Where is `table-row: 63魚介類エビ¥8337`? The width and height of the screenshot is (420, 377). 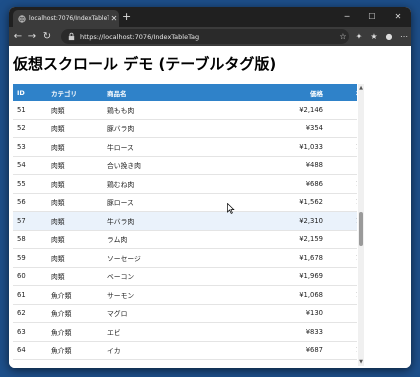
table-row: 63魚介類エビ¥8337 is located at coordinates (185, 332).